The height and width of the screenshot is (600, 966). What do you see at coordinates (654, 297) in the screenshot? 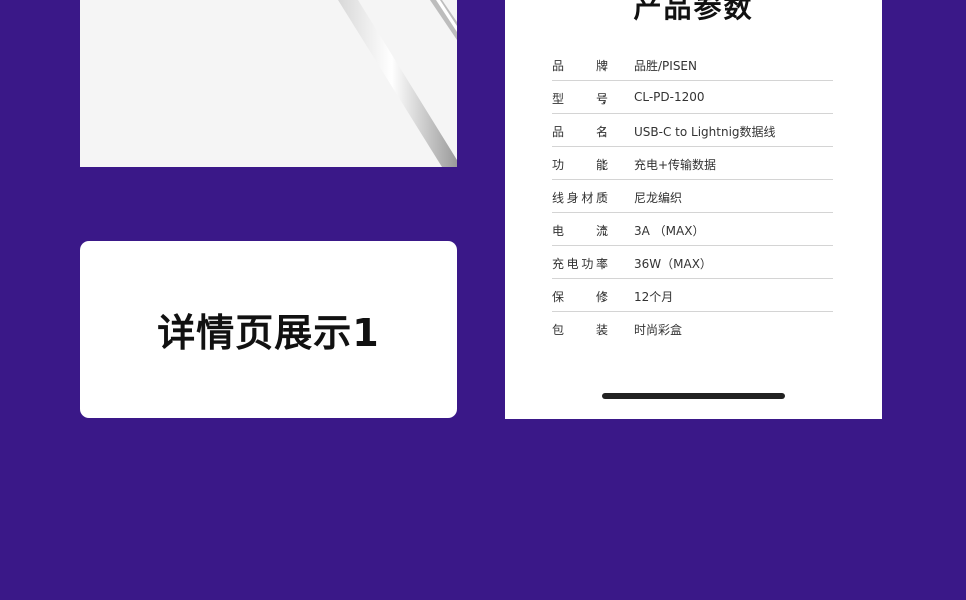
I see `spec-value: 12个月` at bounding box center [654, 297].